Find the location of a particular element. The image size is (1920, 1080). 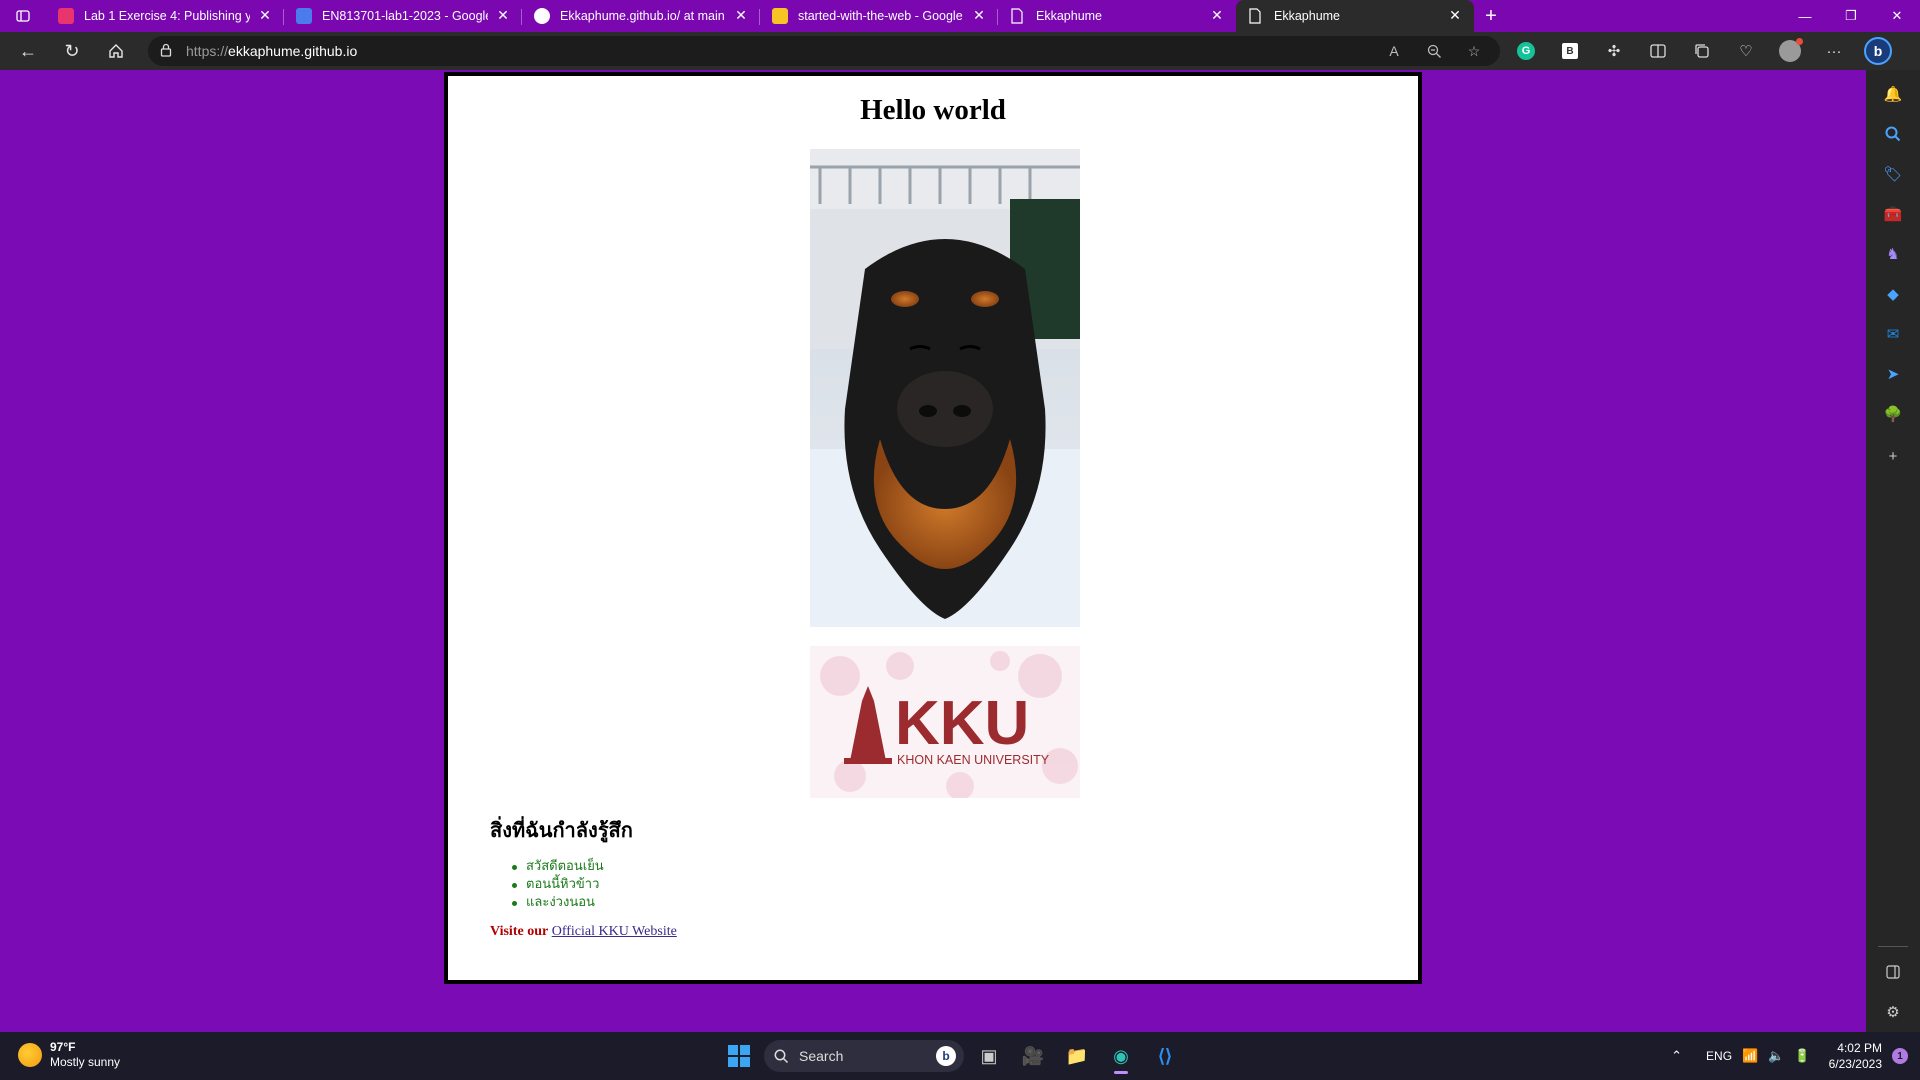

sidebar-add: + is located at coordinates (1893, 456).